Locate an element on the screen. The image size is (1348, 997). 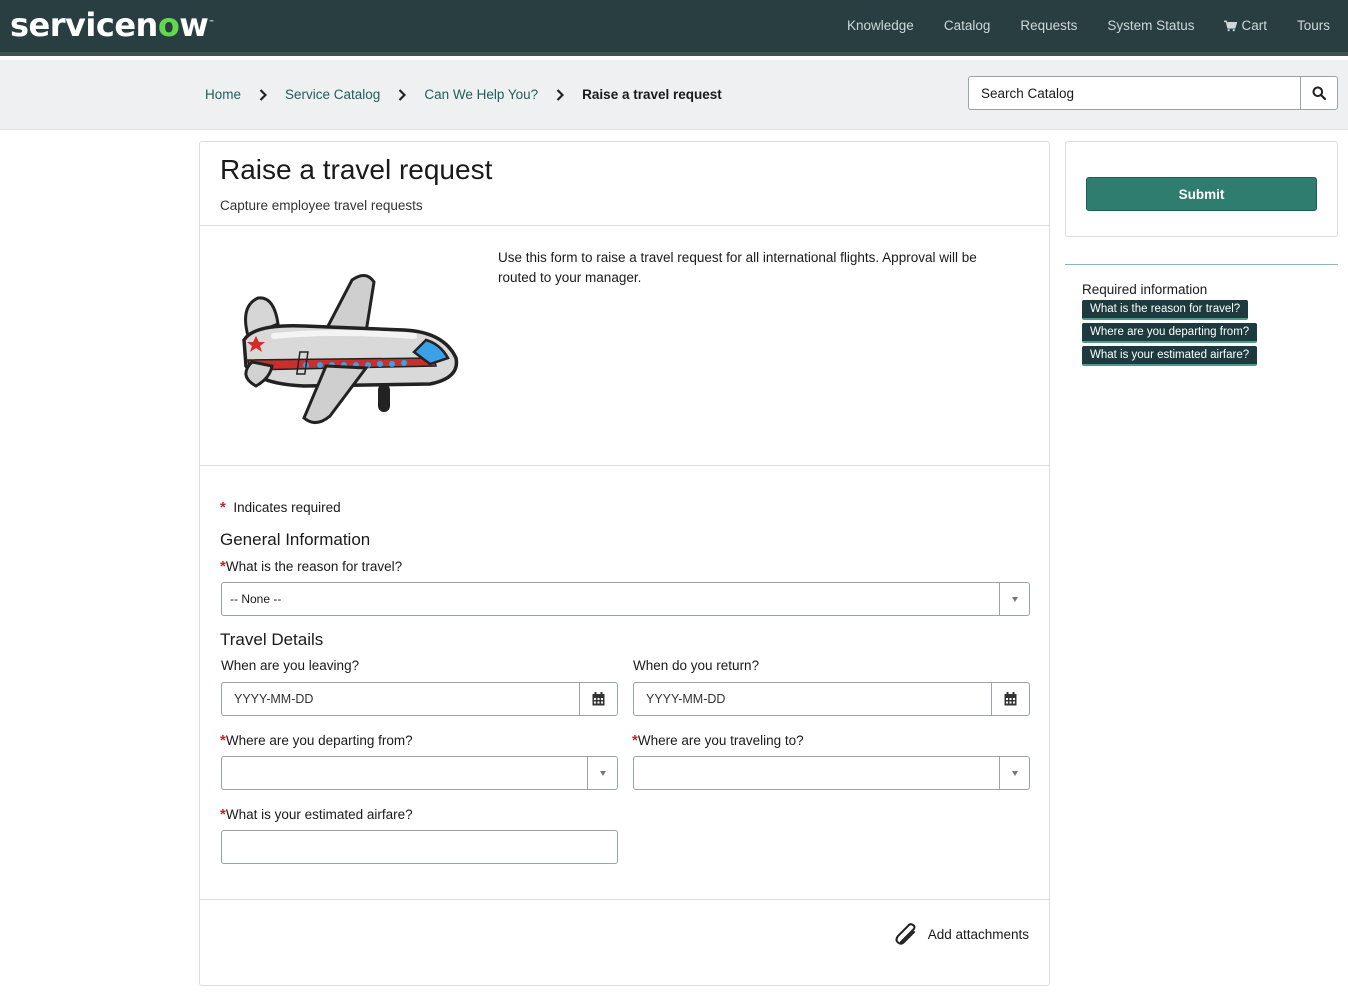
breadcrumb-current: Raise a travel request is located at coordinates (652, 94).